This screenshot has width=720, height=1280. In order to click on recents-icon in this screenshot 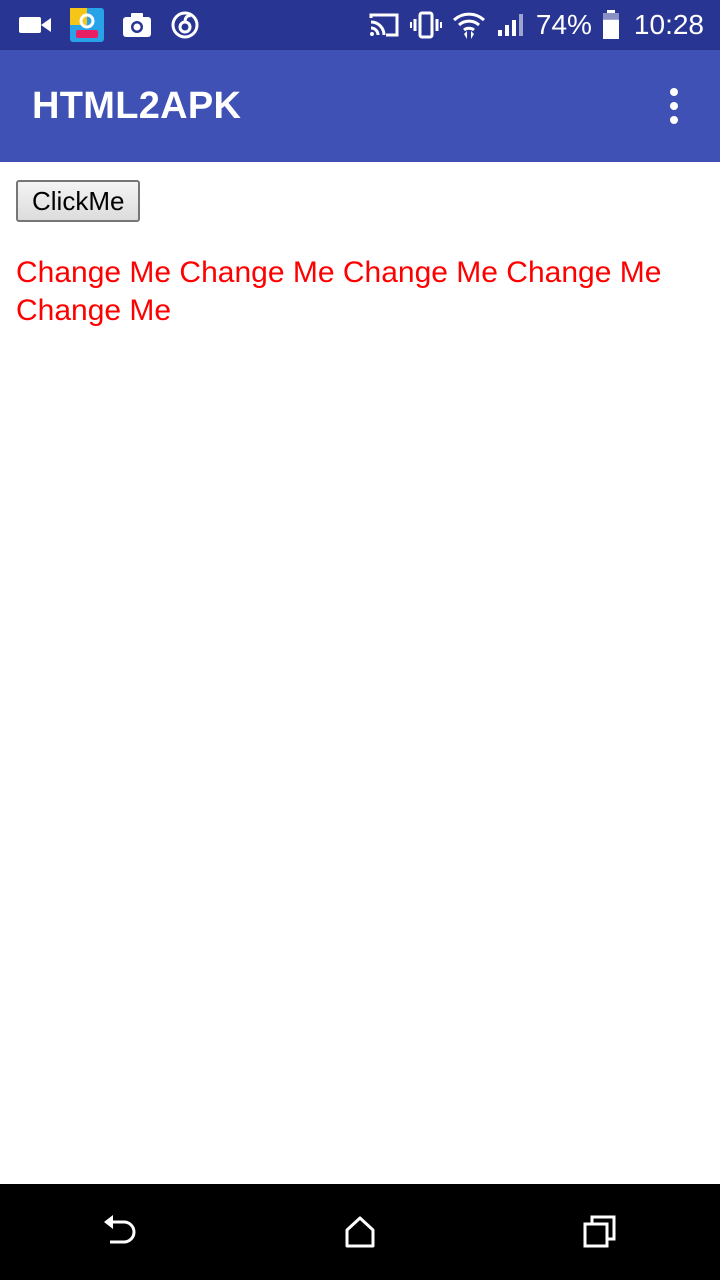, I will do `click(599, 1231)`.